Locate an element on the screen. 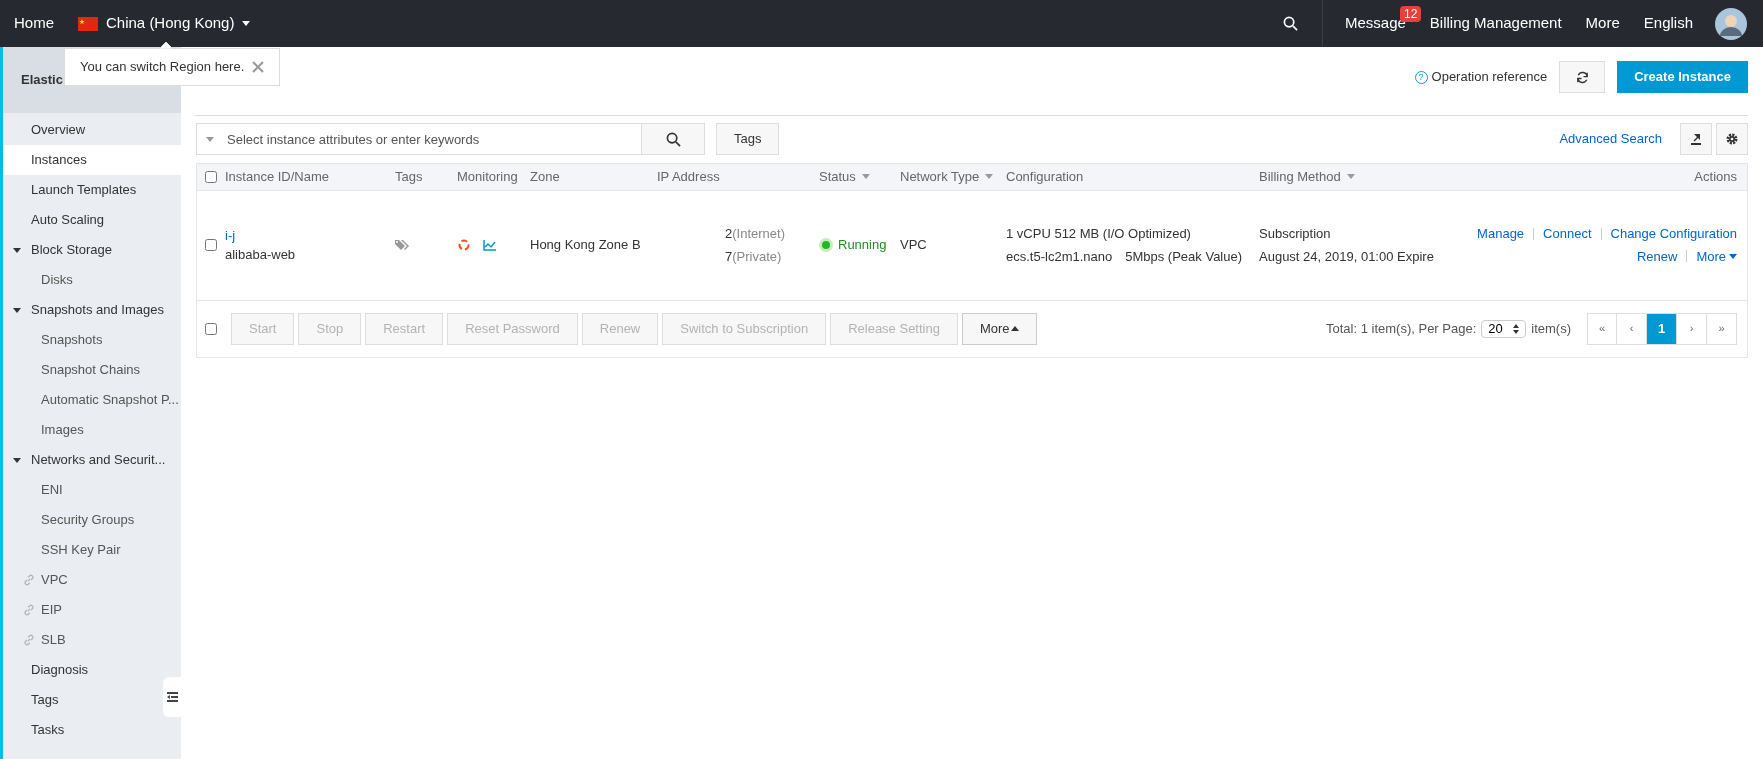 This screenshot has width=1763, height=759. search-button is located at coordinates (673, 139).